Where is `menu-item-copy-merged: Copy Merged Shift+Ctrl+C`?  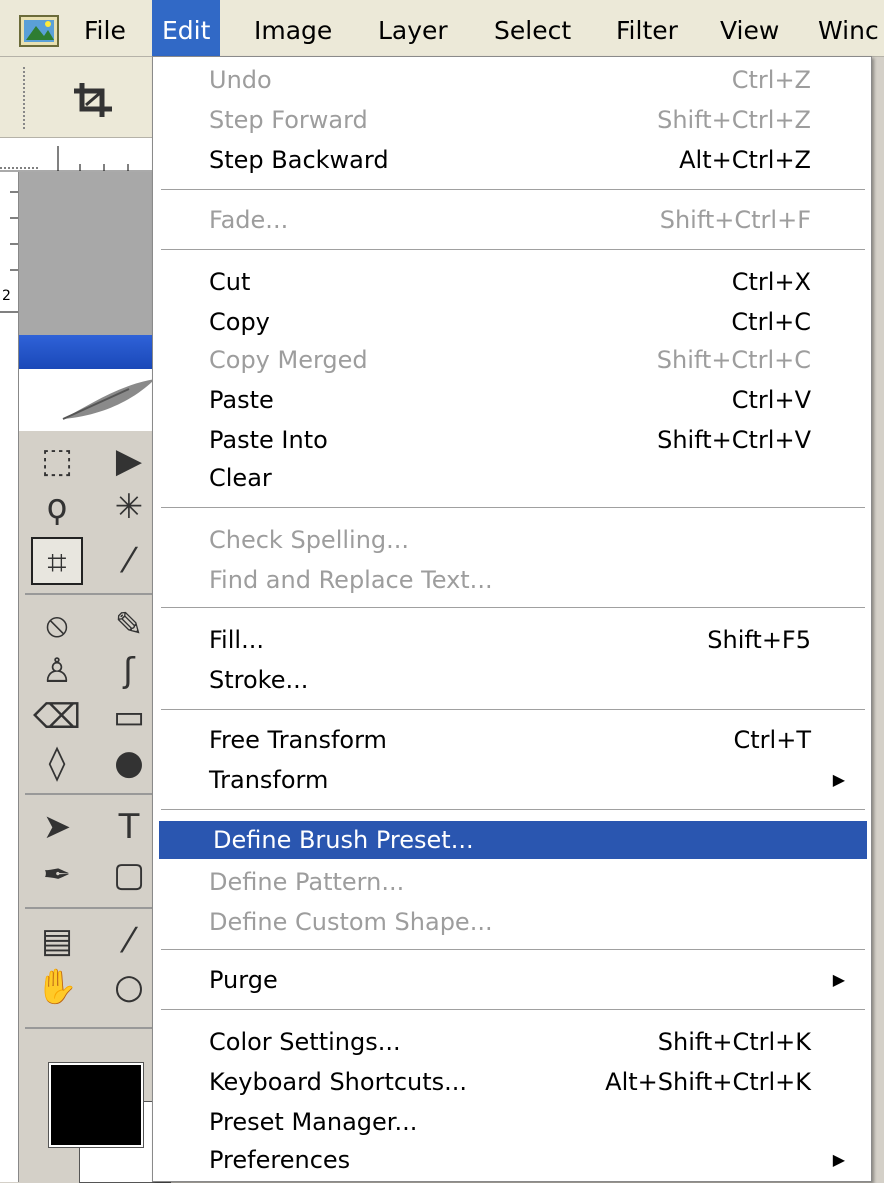
menu-item-copy-merged: Copy Merged Shift+Ctrl+C is located at coordinates (511, 360).